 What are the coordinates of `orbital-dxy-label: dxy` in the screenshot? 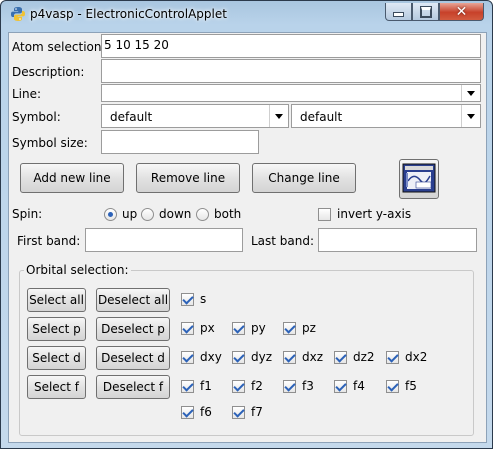 It's located at (211, 357).